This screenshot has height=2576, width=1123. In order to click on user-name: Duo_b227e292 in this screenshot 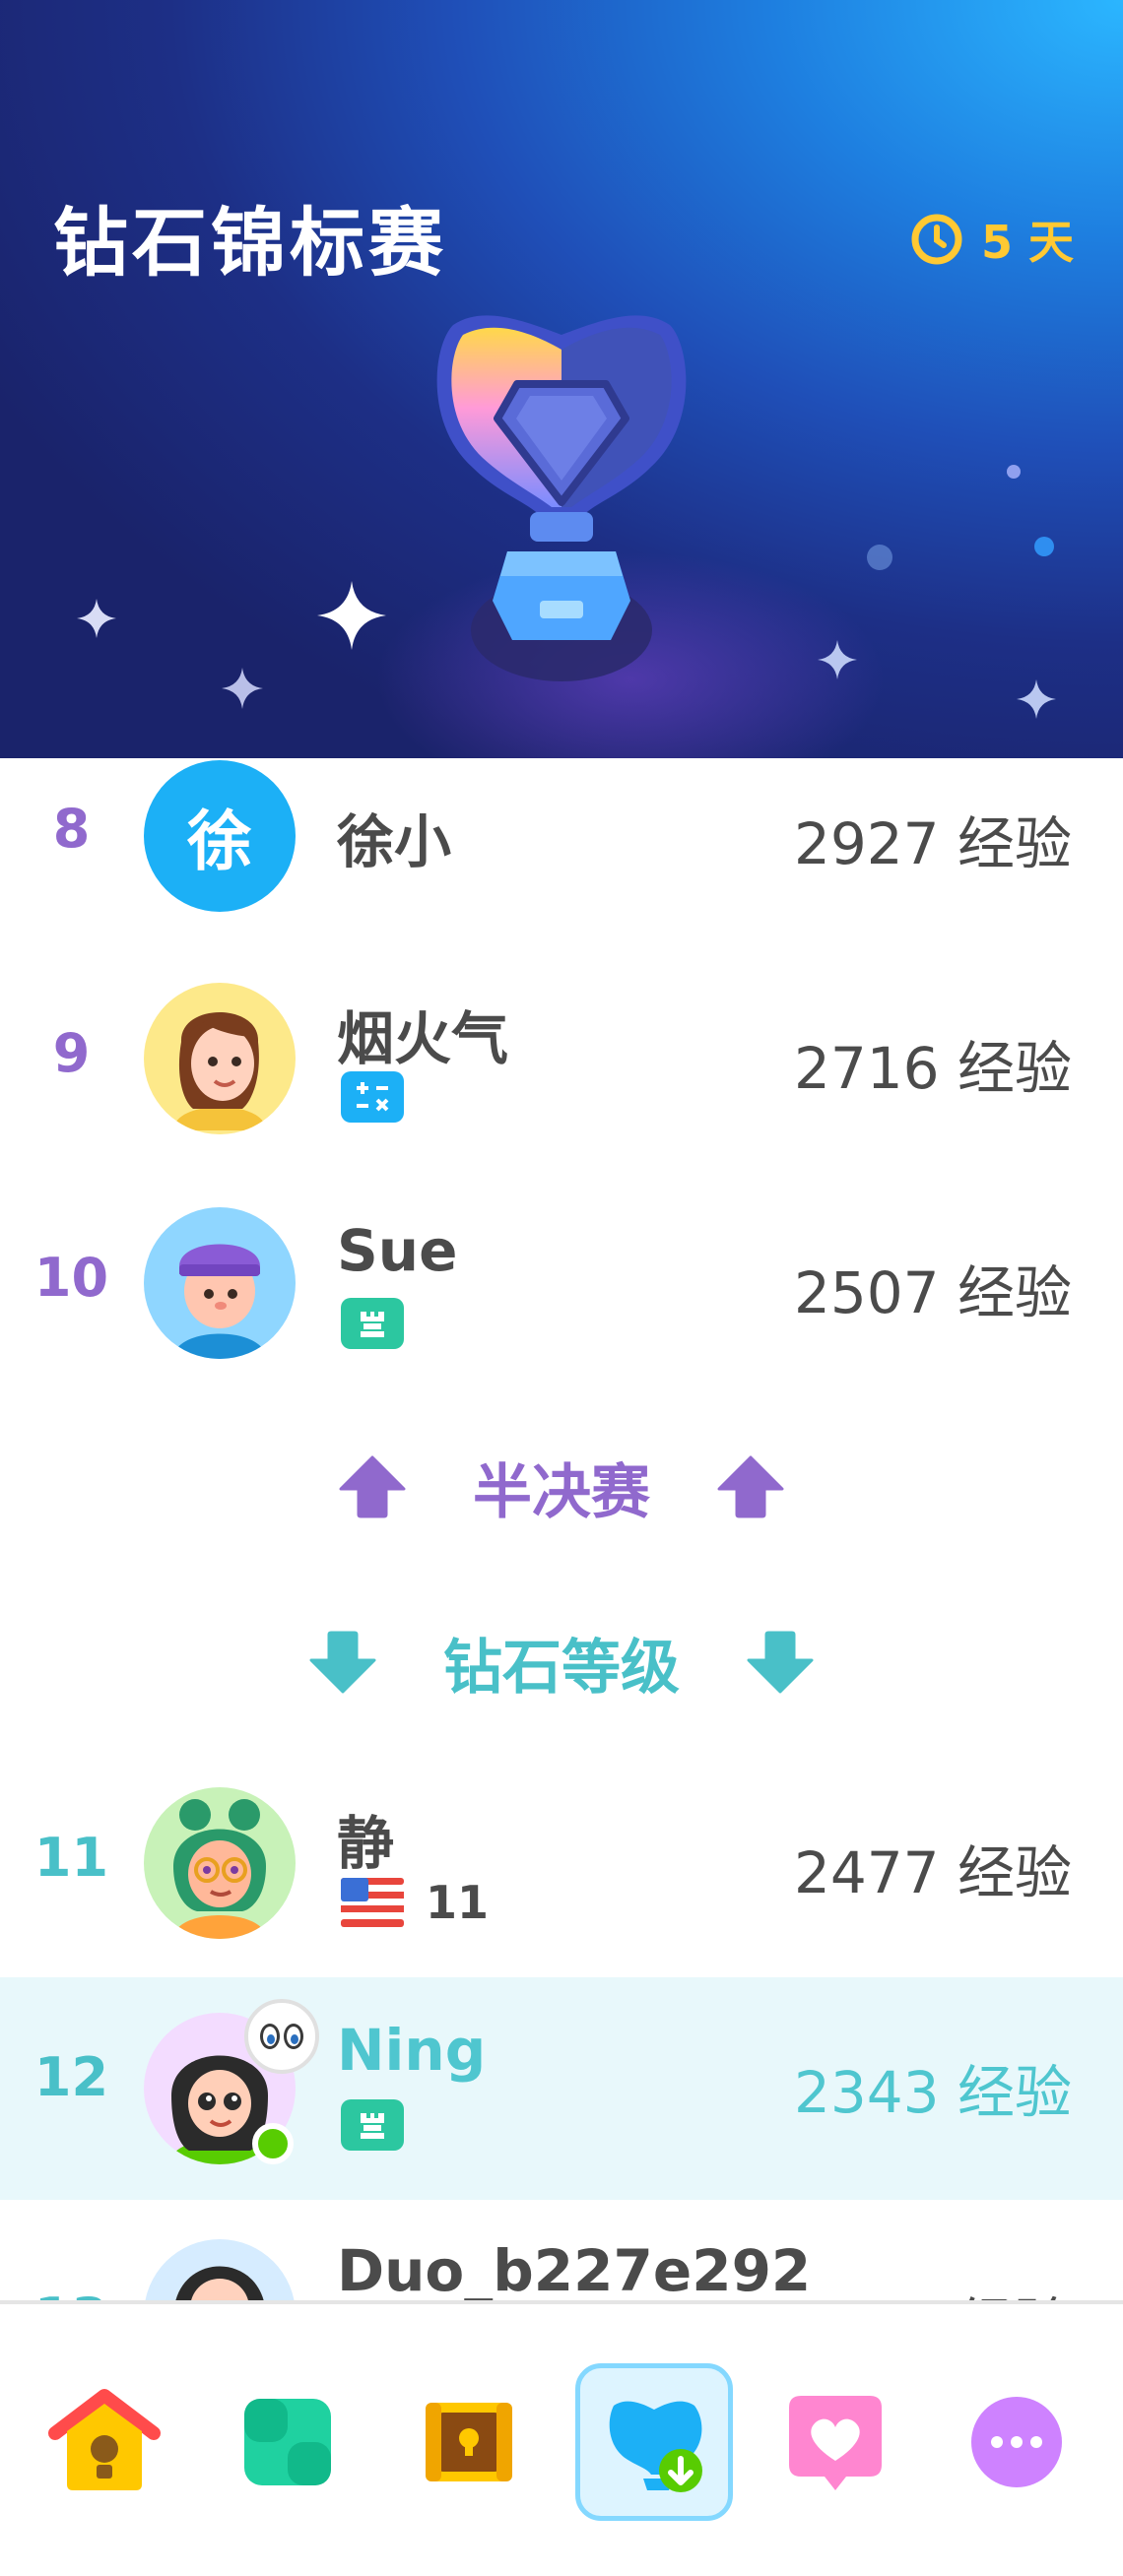, I will do `click(574, 2268)`.